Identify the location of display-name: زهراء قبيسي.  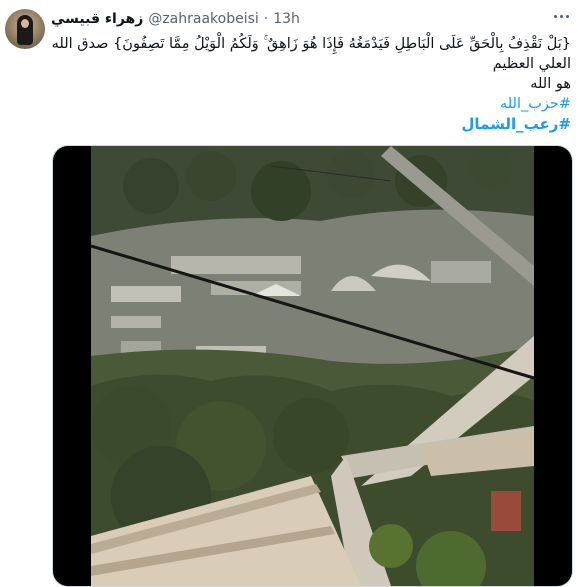
(97, 19).